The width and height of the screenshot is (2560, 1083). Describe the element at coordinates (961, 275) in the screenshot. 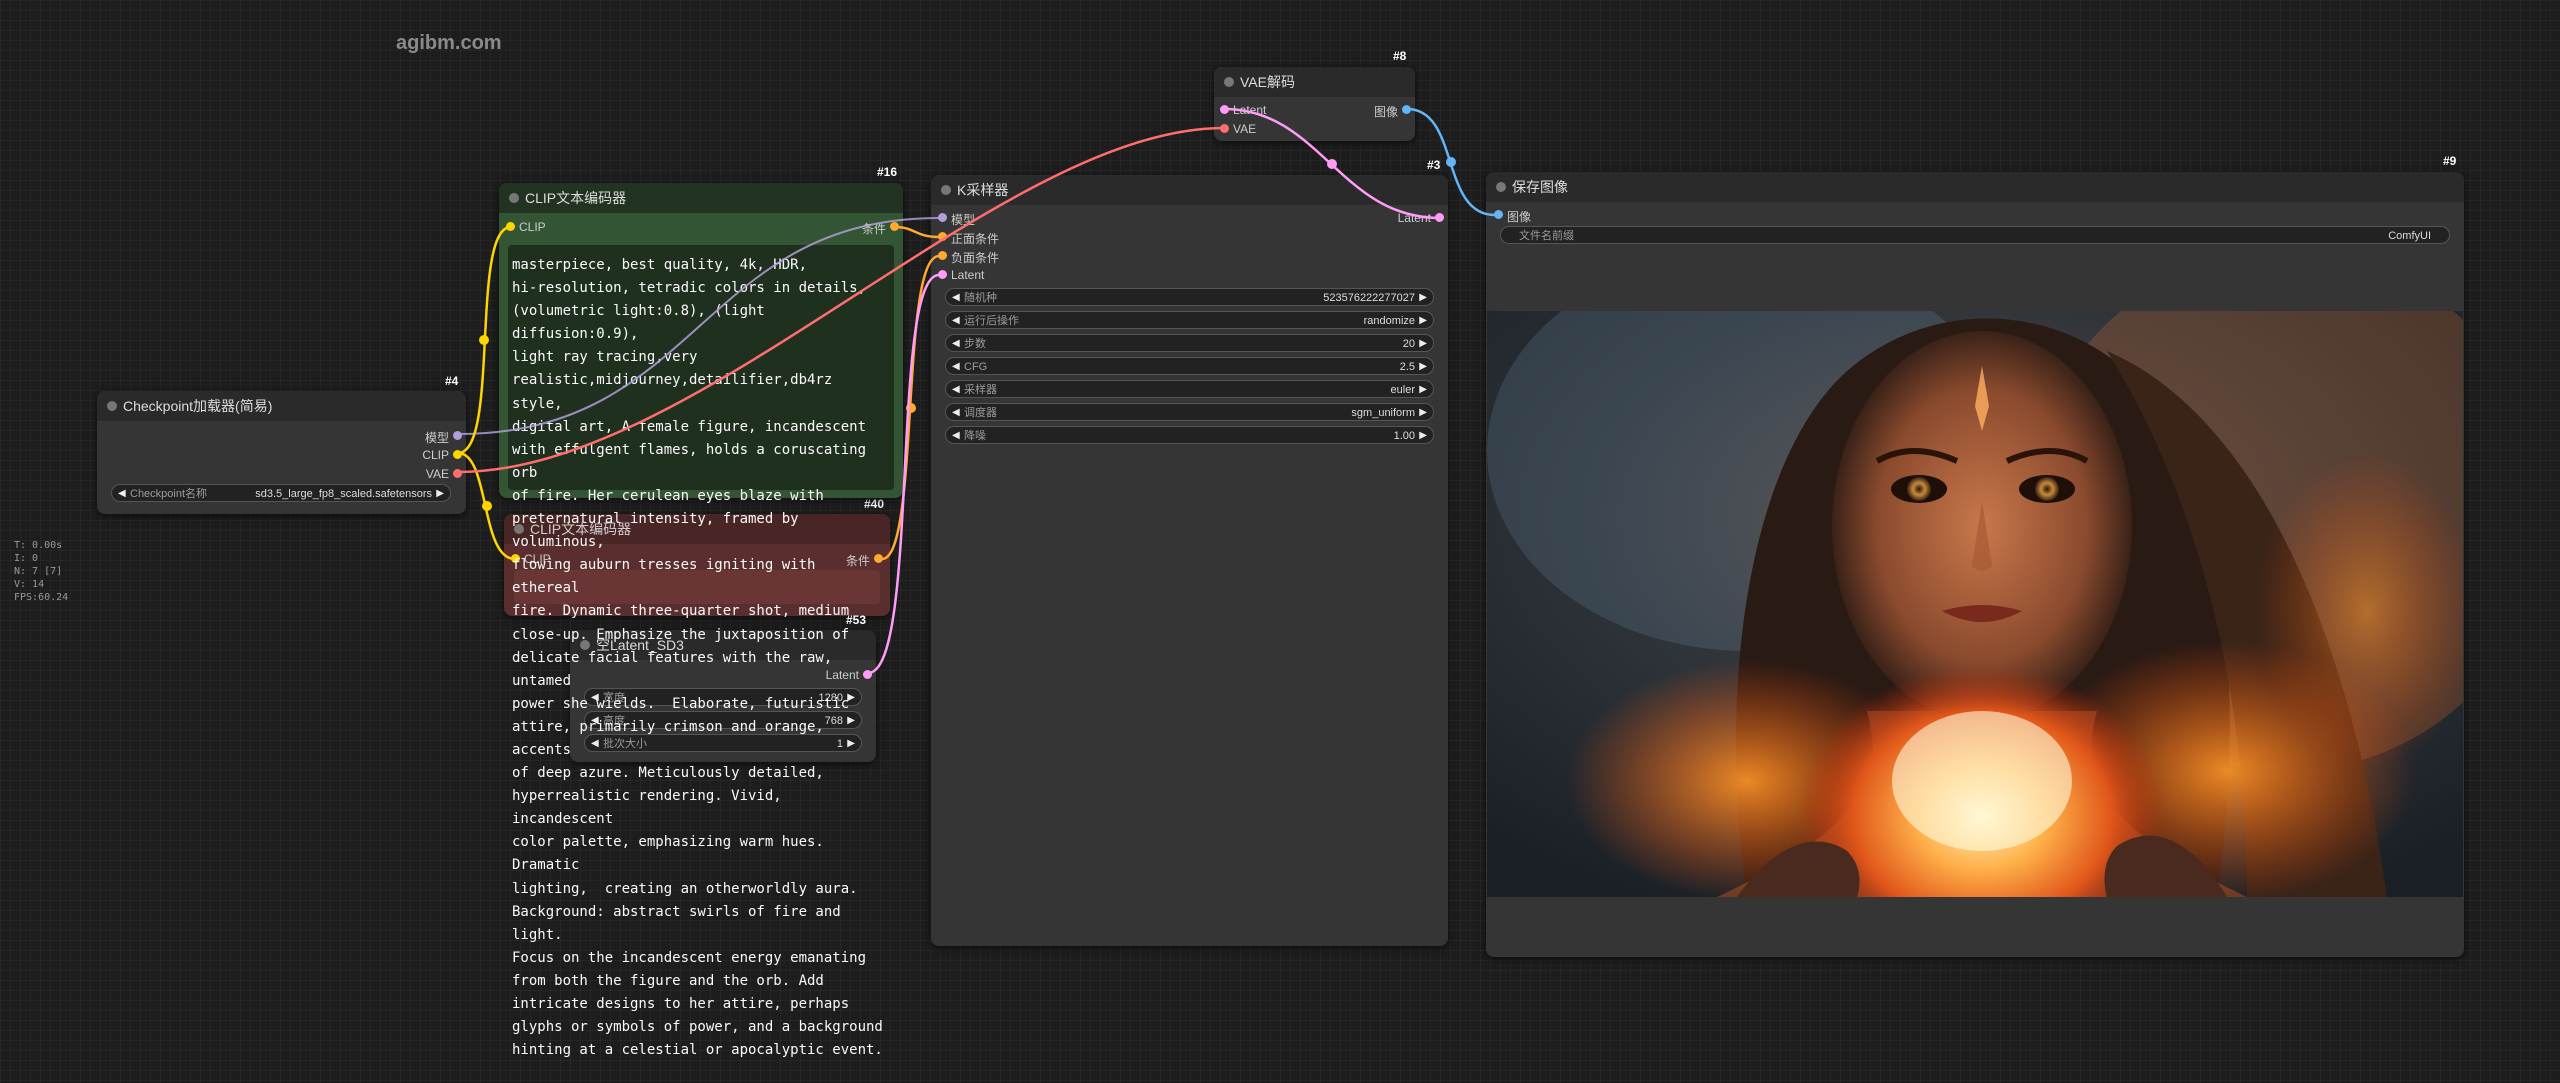

I see `ksampler-input-latent: Latent` at that location.